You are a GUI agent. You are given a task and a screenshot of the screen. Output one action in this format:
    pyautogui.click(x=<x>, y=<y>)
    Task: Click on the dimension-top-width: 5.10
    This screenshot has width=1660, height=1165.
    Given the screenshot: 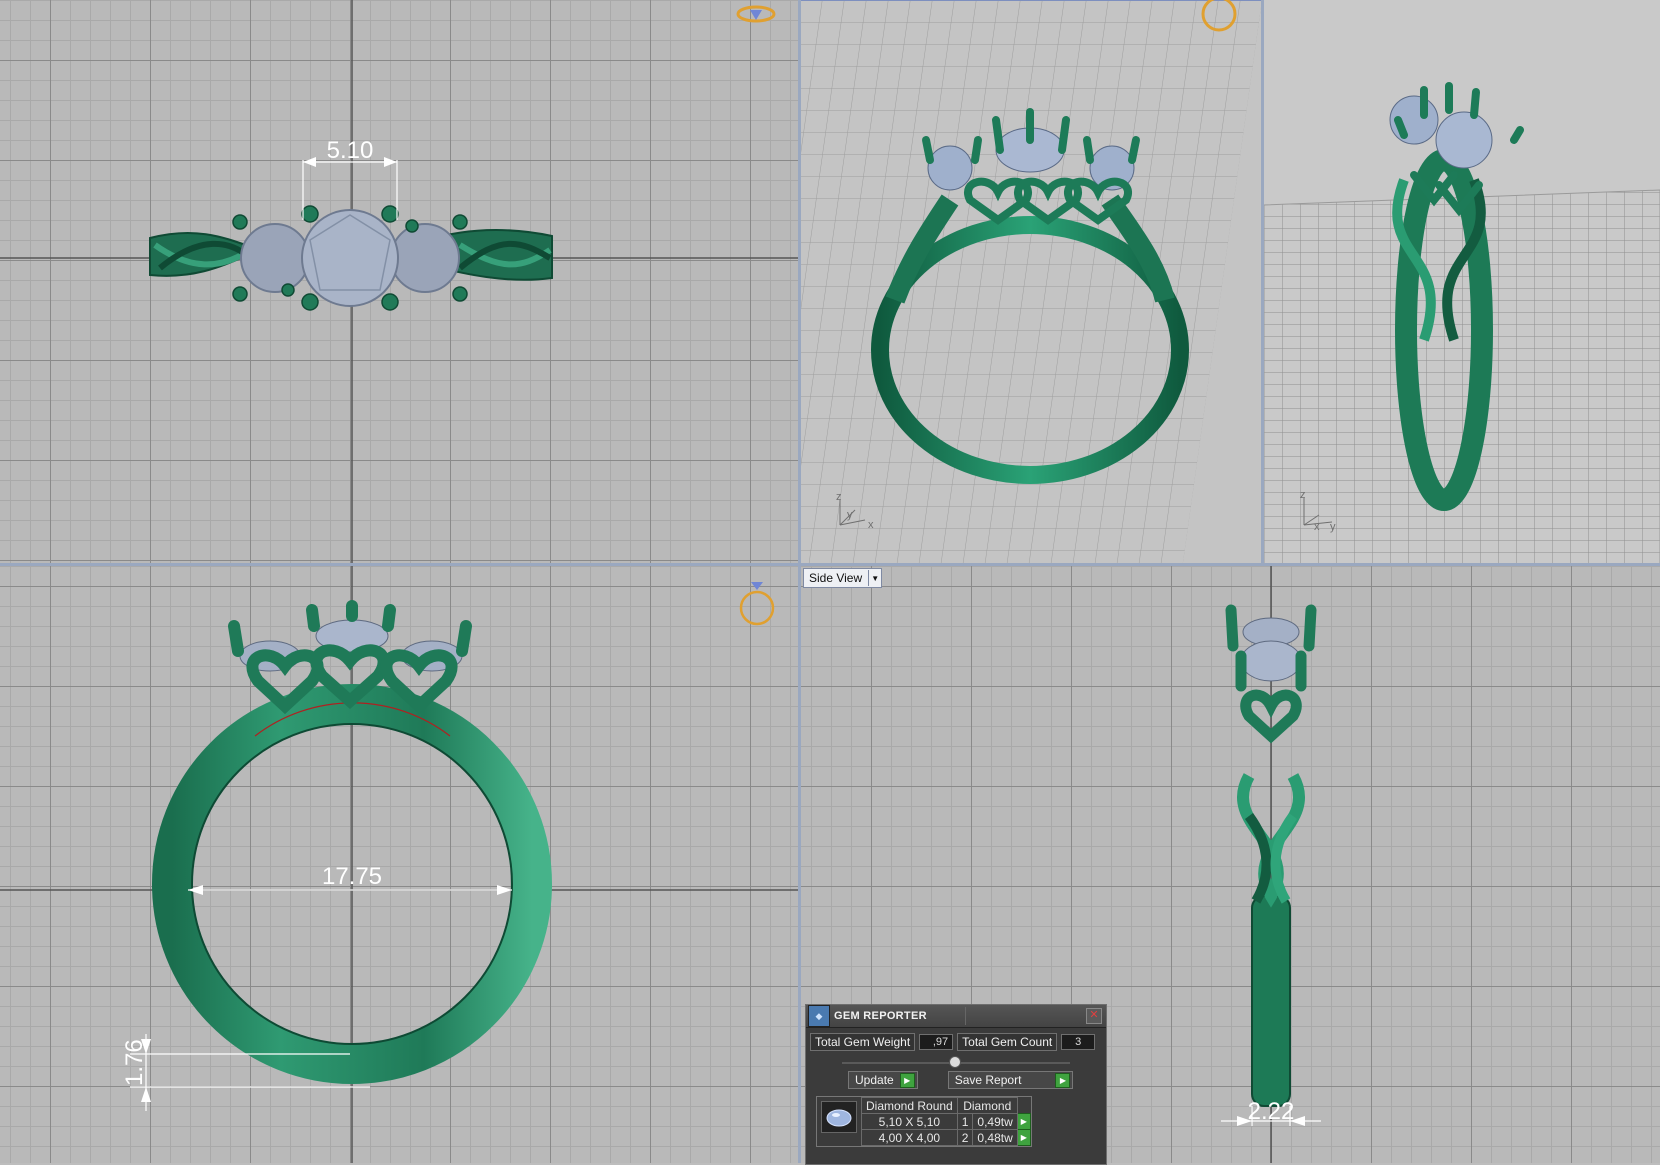 What is the action you would take?
    pyautogui.click(x=350, y=178)
    